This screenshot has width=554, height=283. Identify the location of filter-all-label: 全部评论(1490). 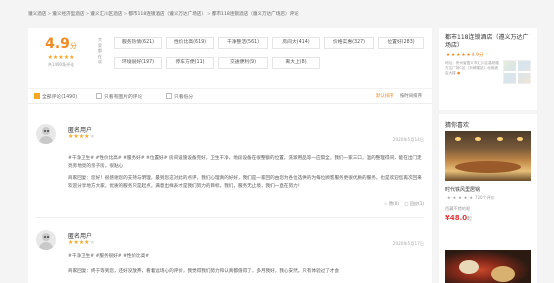
(60, 97).